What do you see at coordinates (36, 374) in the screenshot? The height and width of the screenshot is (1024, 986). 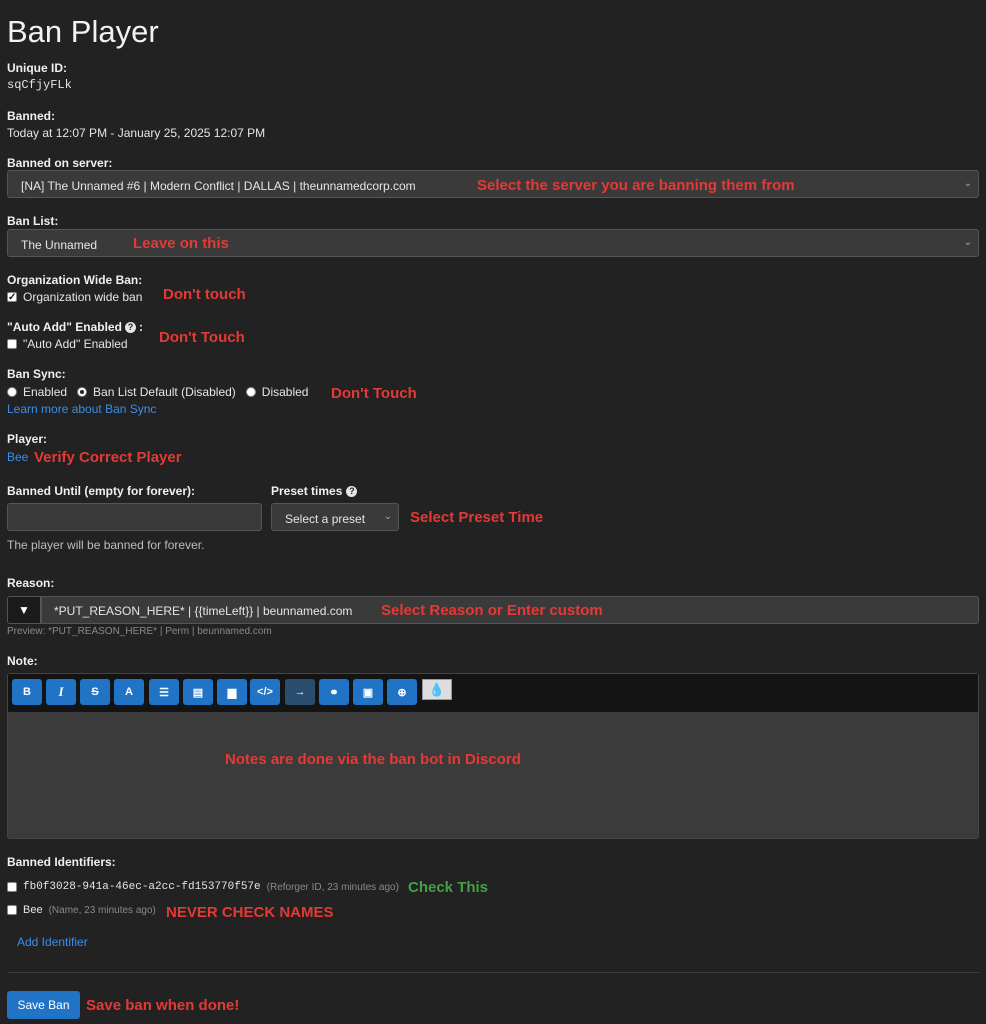 I see `ban-sync-label: Ban Sync:` at bounding box center [36, 374].